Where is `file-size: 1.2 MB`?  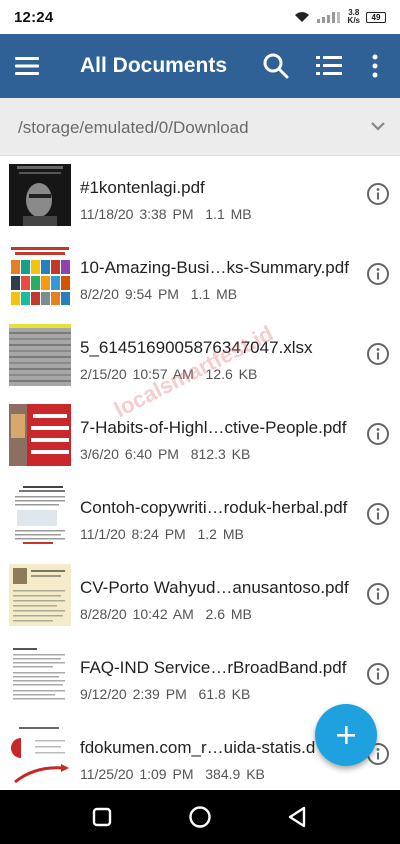 file-size: 1.2 MB is located at coordinates (220, 534).